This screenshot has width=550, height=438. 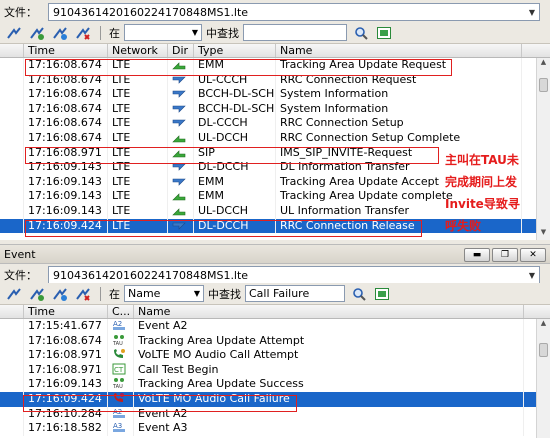 I want to click on event-row: 17:16:08.971 VoLTE MO Audio Call Attempt, so click(x=275, y=355).